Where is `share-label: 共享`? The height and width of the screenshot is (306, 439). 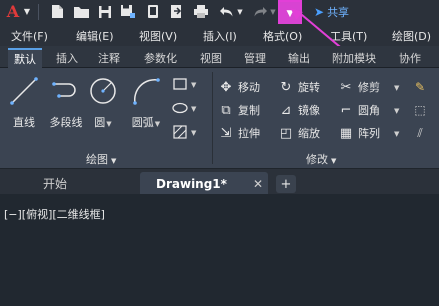
share-label: 共享 is located at coordinates (338, 12).